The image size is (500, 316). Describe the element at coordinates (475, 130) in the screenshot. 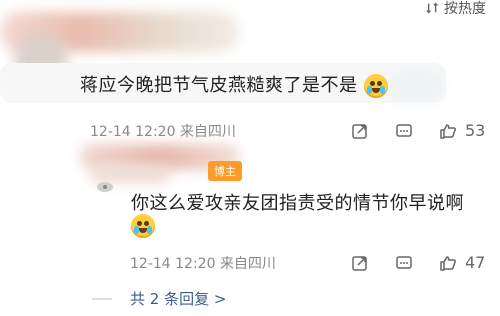

I see `like-count: 53` at that location.